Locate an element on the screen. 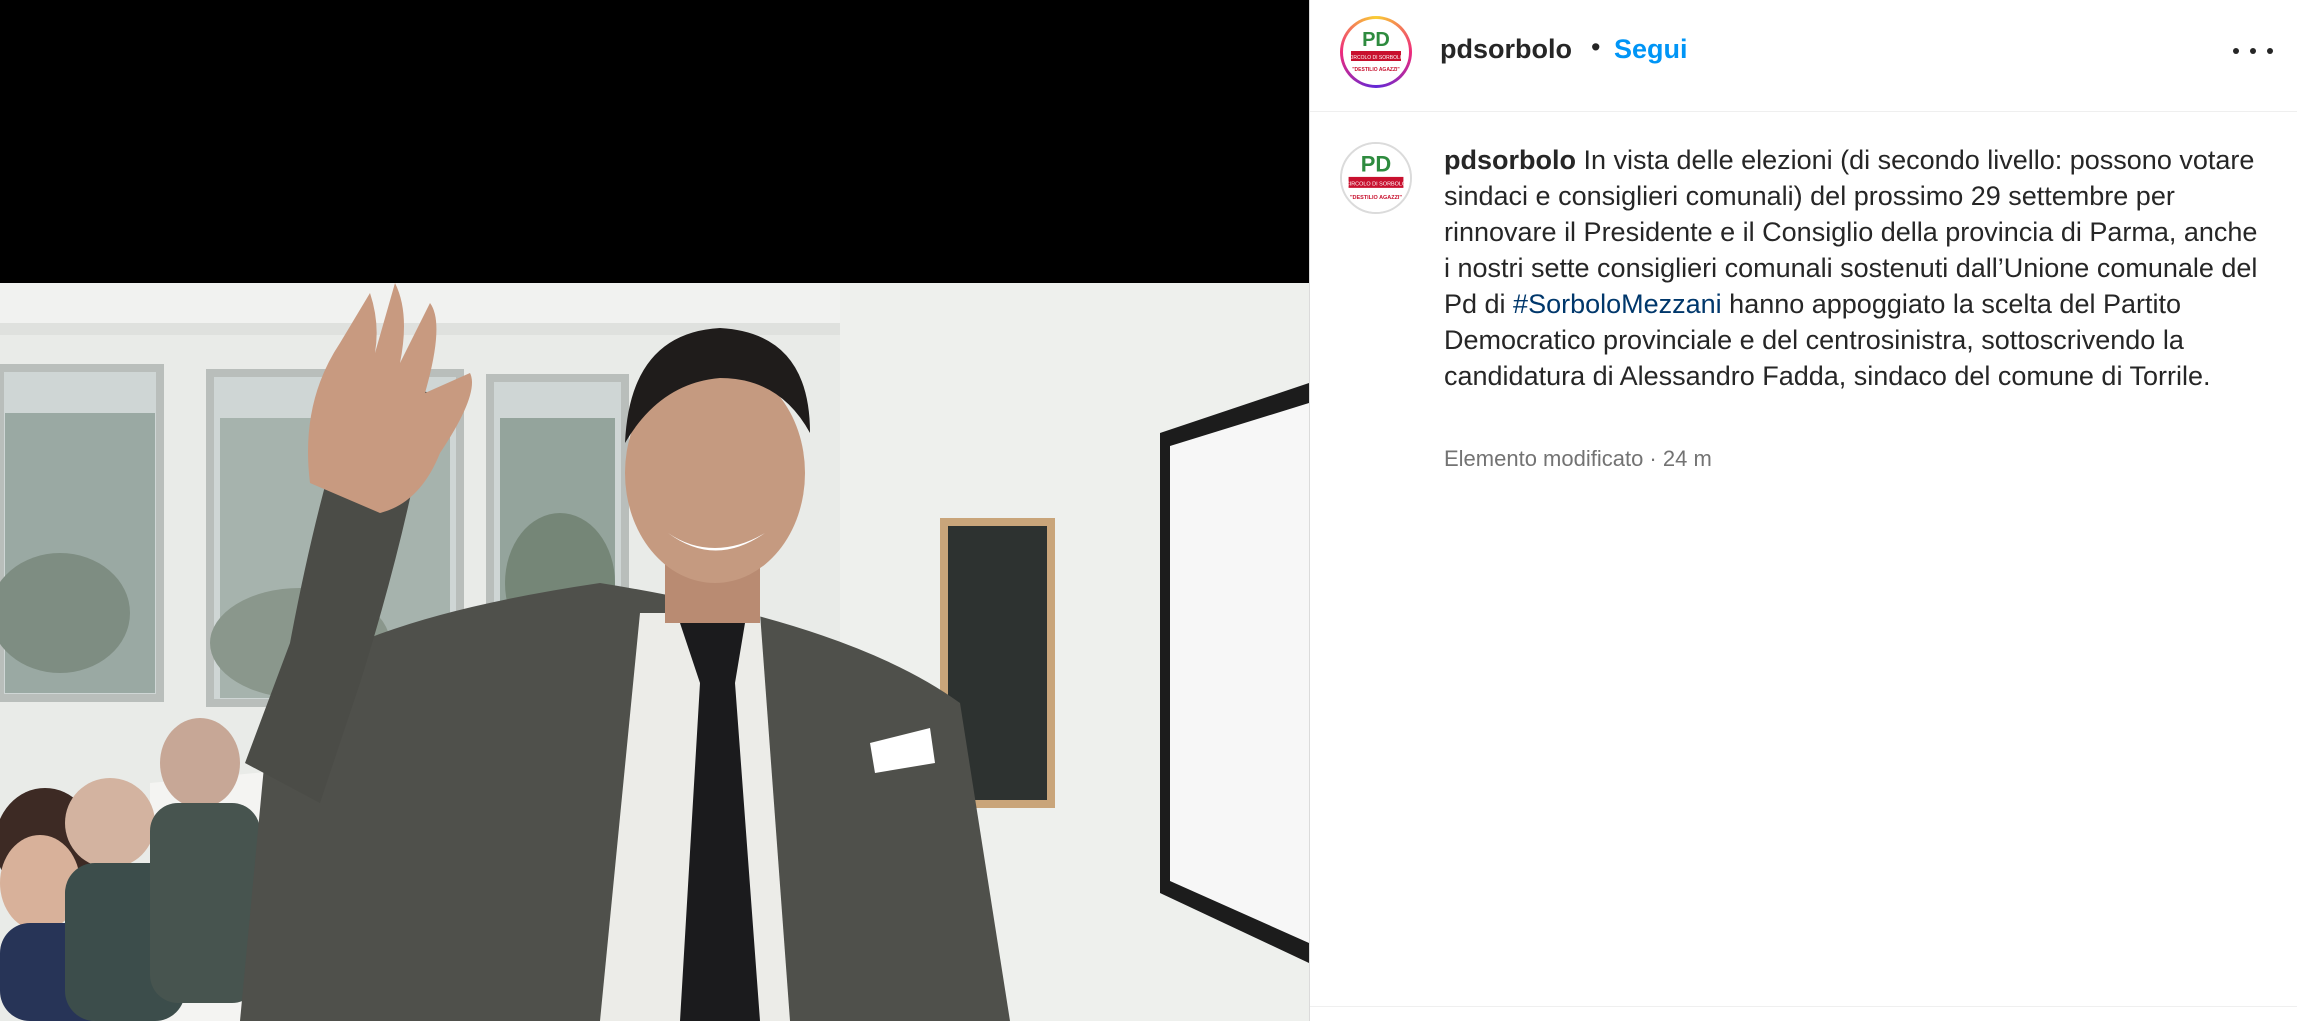 This screenshot has width=2297, height=1021. follow-button: Segui is located at coordinates (1651, 49).